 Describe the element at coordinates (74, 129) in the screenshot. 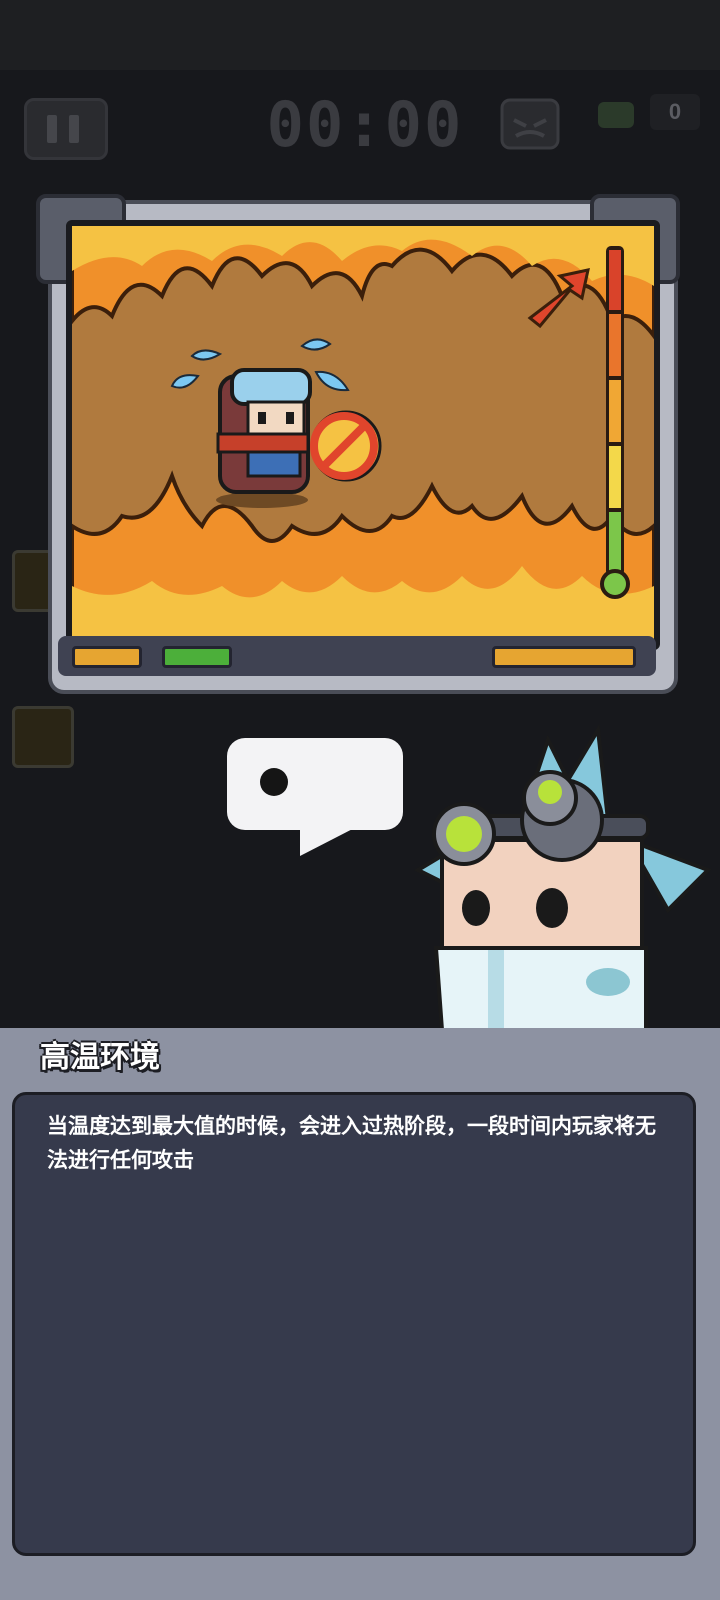

I see `pause-icon-bar` at that location.